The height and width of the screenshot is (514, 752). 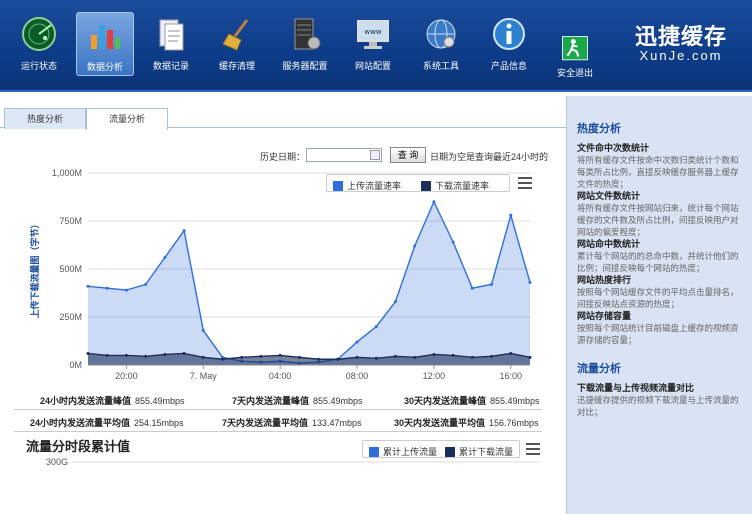 What do you see at coordinates (575, 48) in the screenshot?
I see `exit-icon` at bounding box center [575, 48].